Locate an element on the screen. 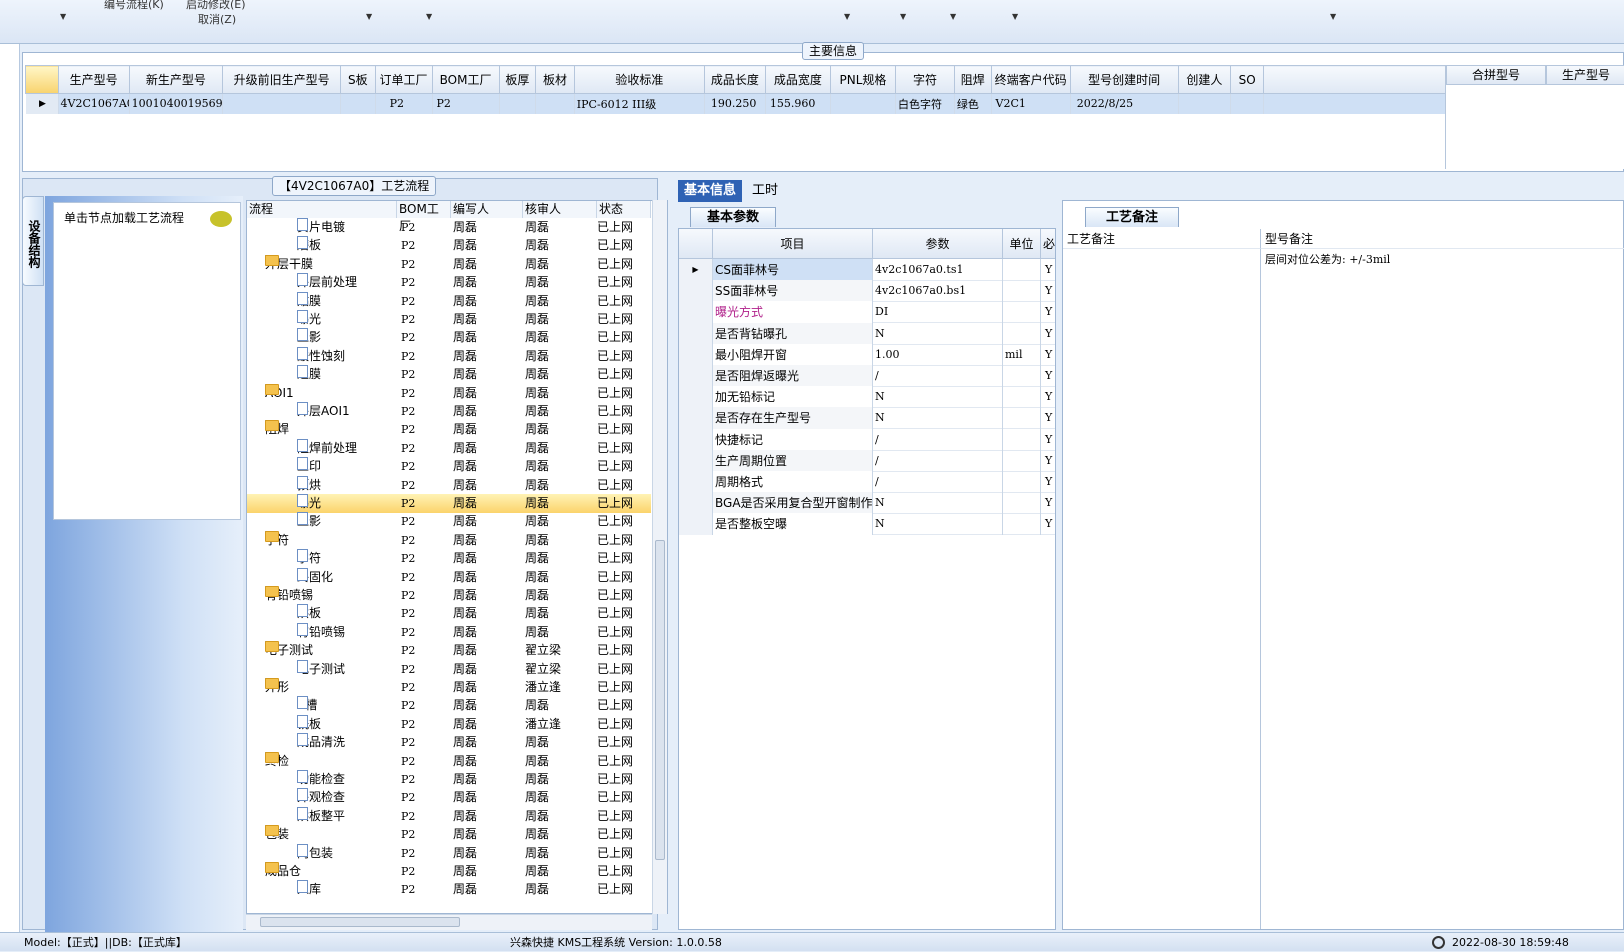  tree-node: 有铅喷锡 is located at coordinates (321, 632).